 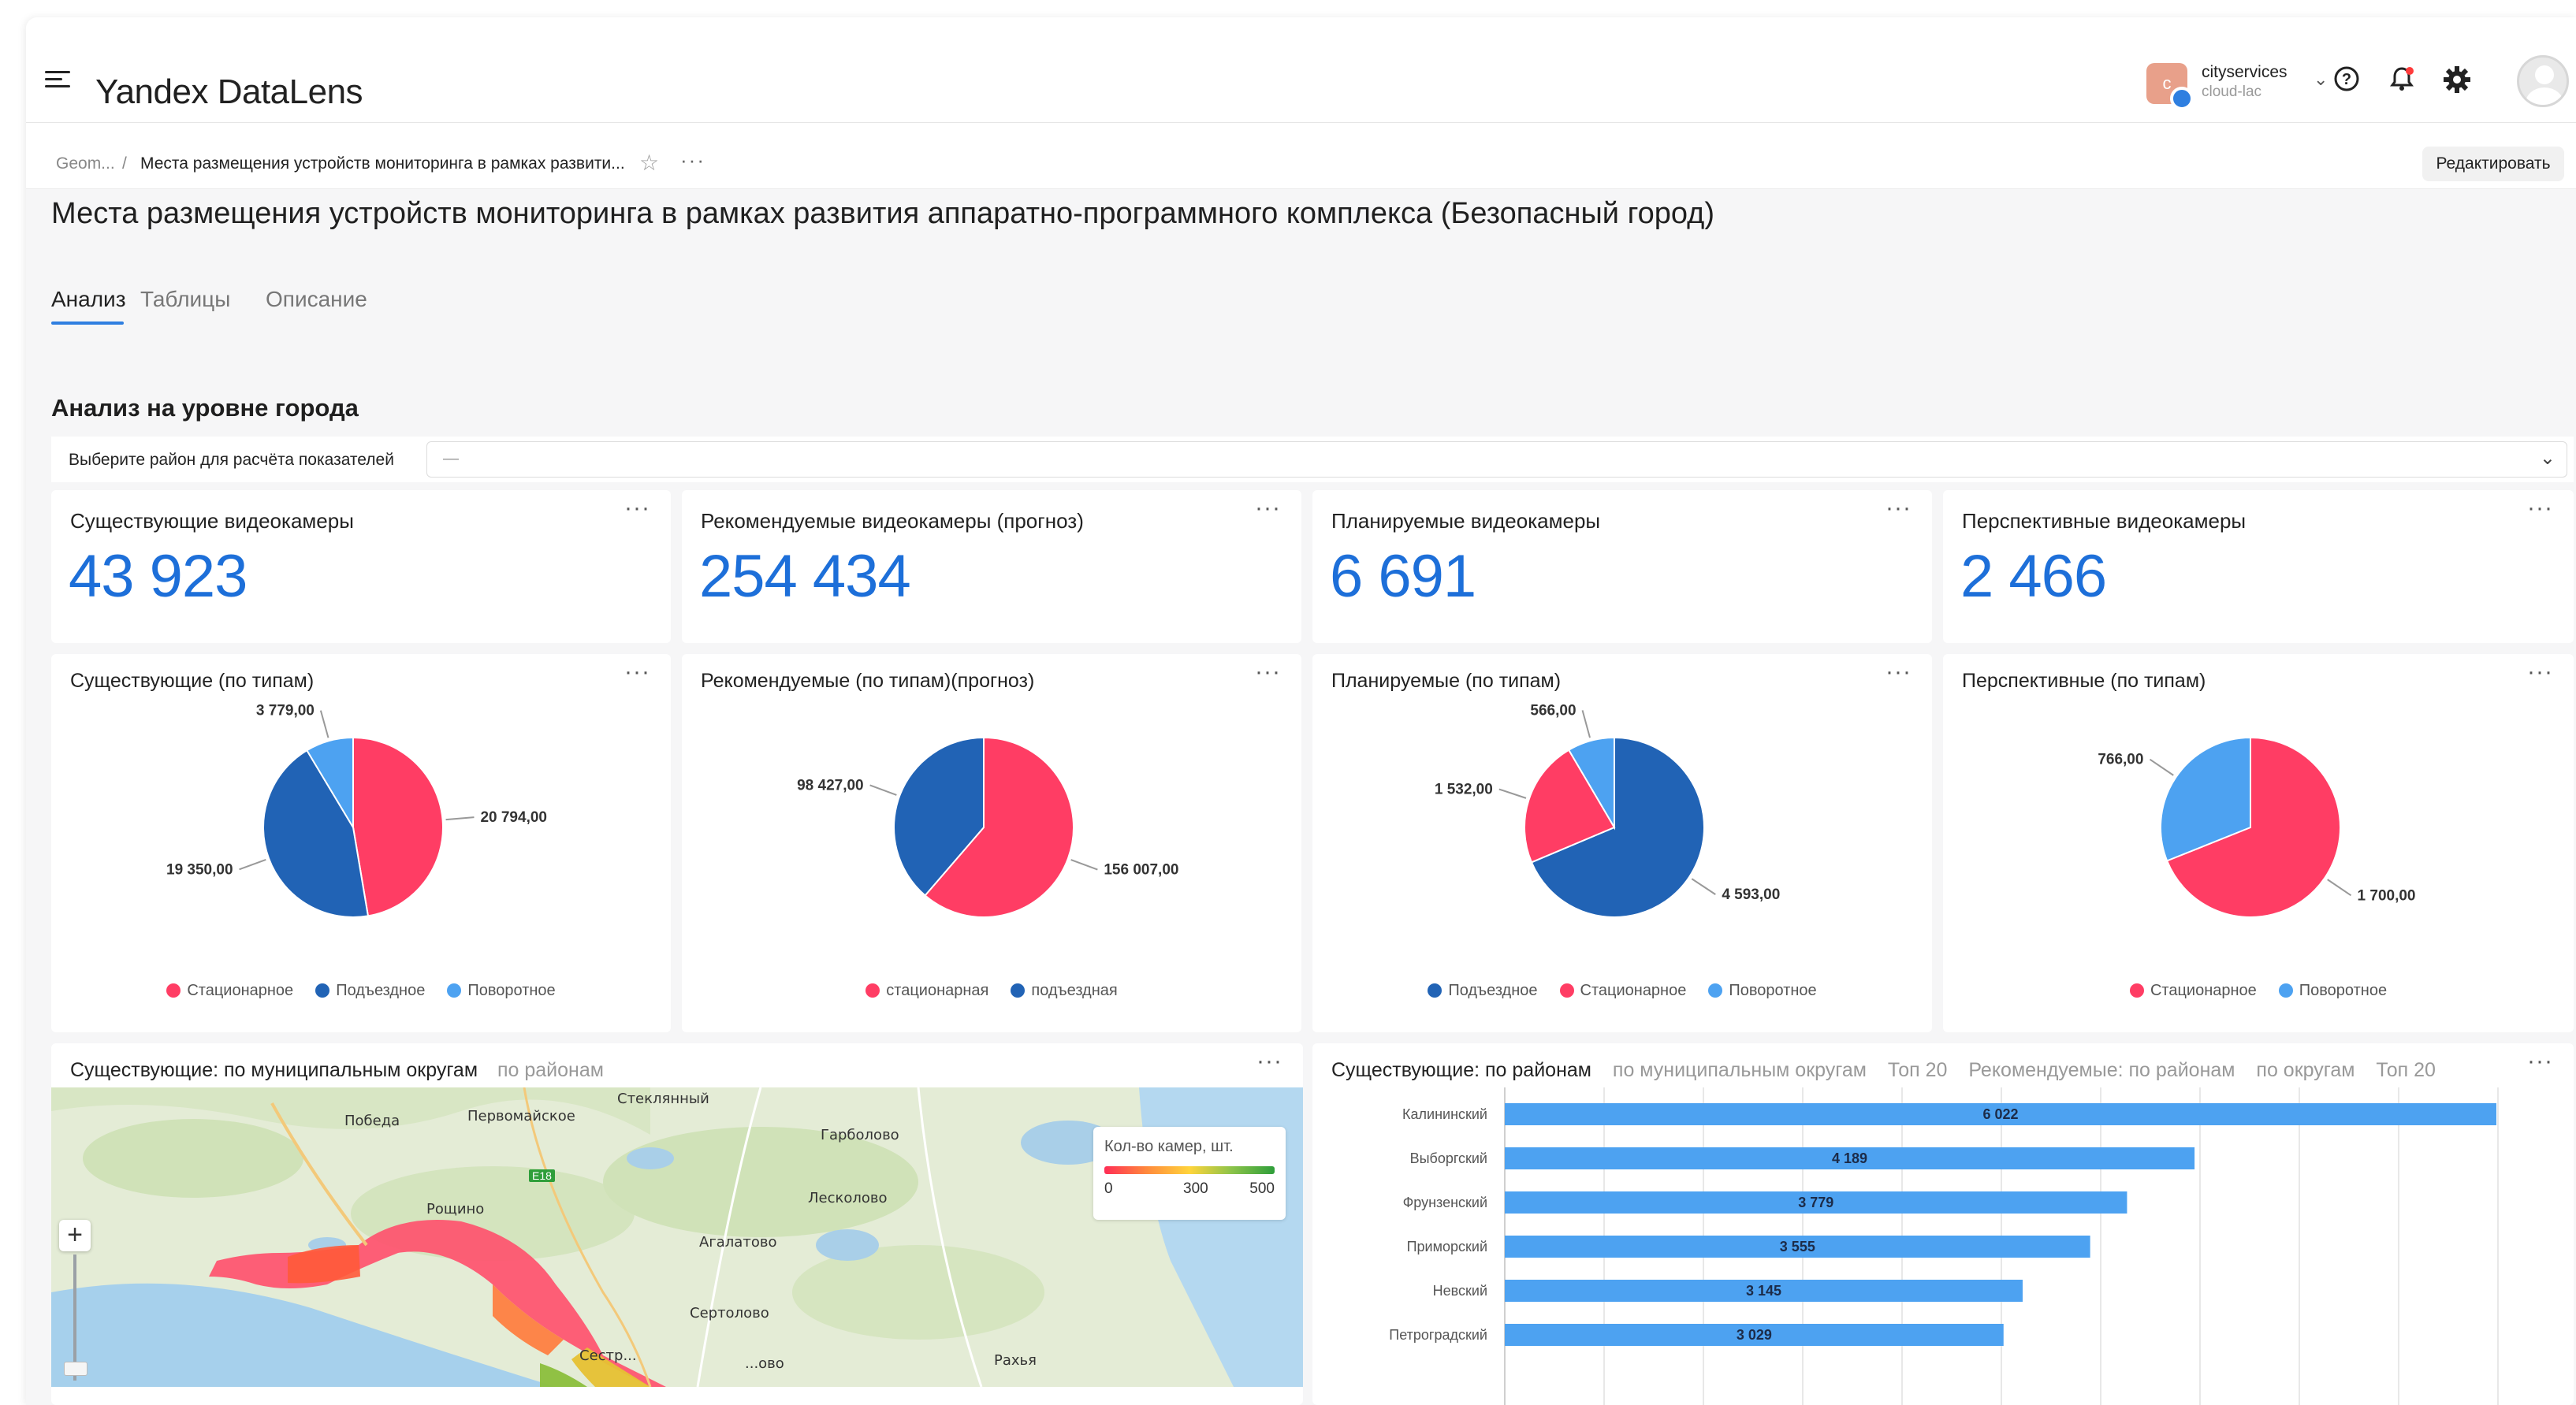 I want to click on user-avatar, so click(x=2543, y=81).